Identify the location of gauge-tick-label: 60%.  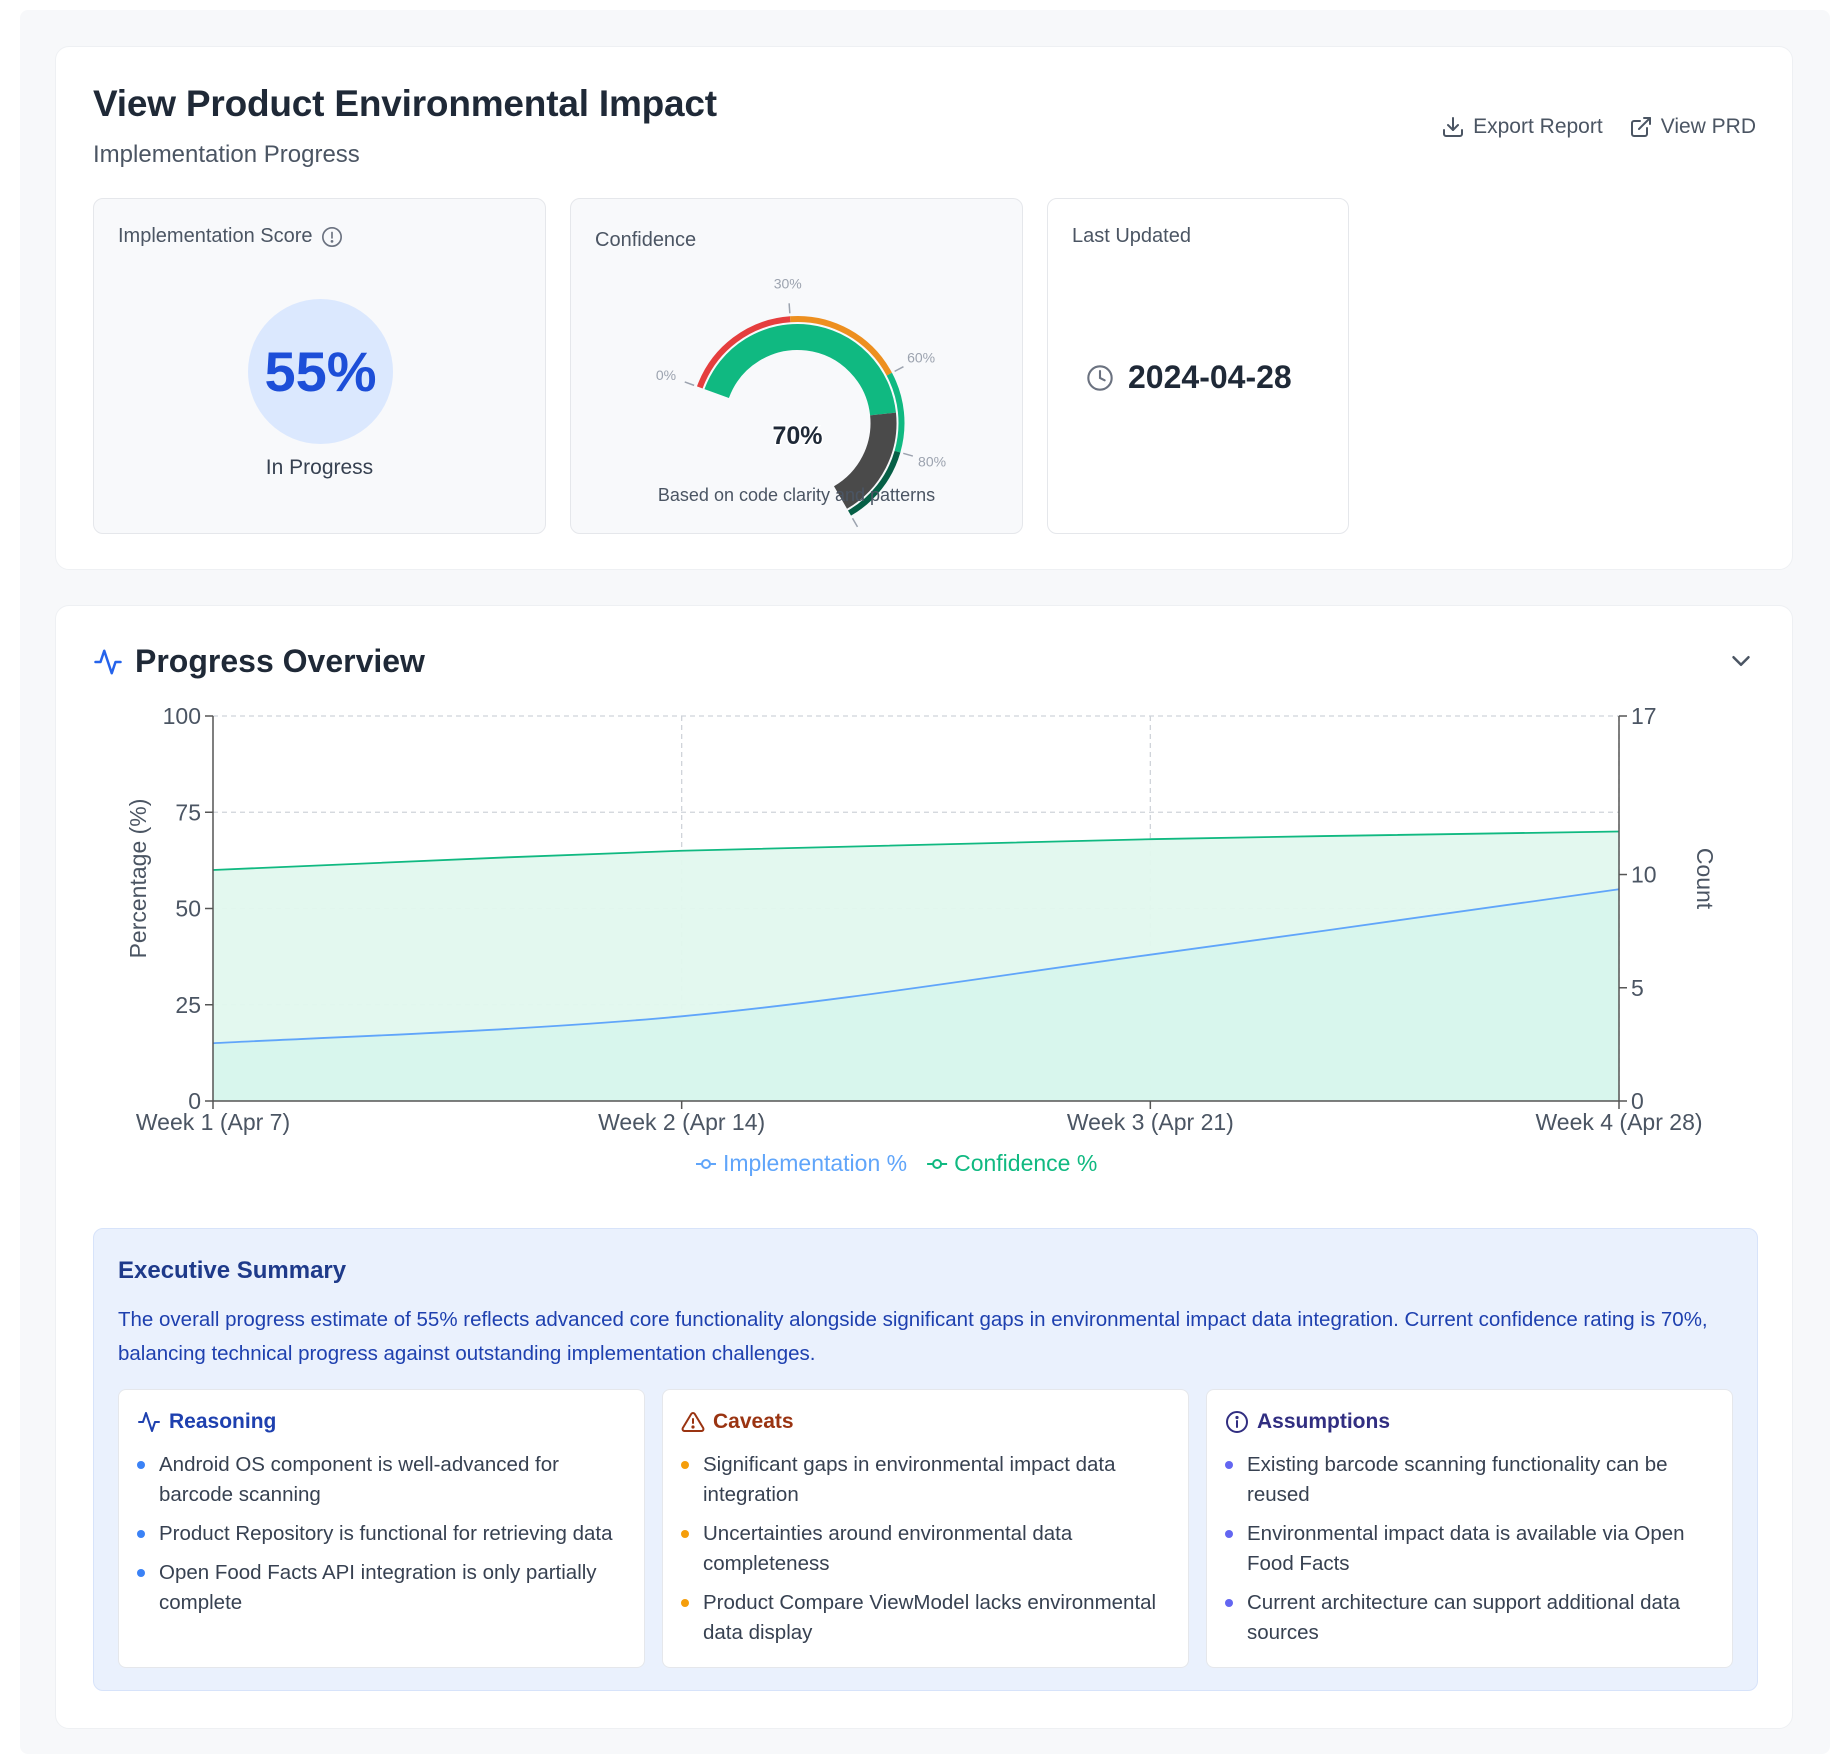
(921, 357).